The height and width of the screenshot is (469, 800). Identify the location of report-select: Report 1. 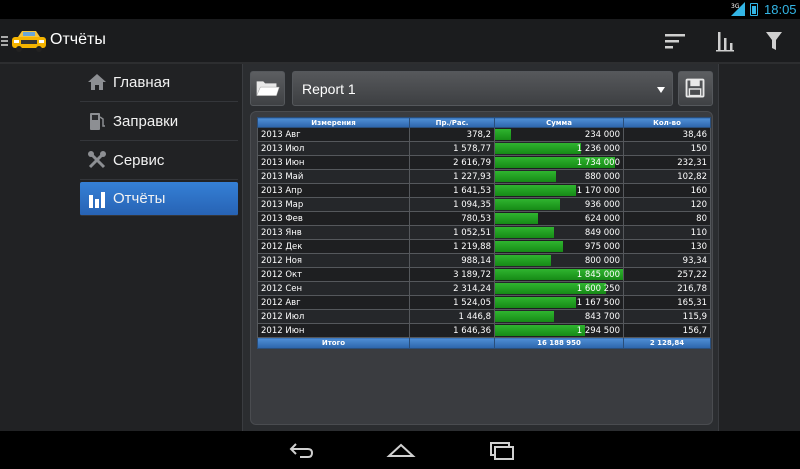
(482, 88).